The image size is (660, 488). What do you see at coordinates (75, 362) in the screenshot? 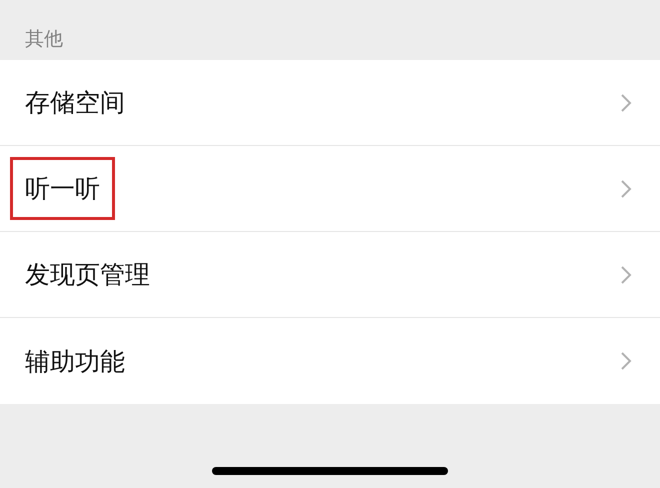
I see `item-label: 辅助功能` at bounding box center [75, 362].